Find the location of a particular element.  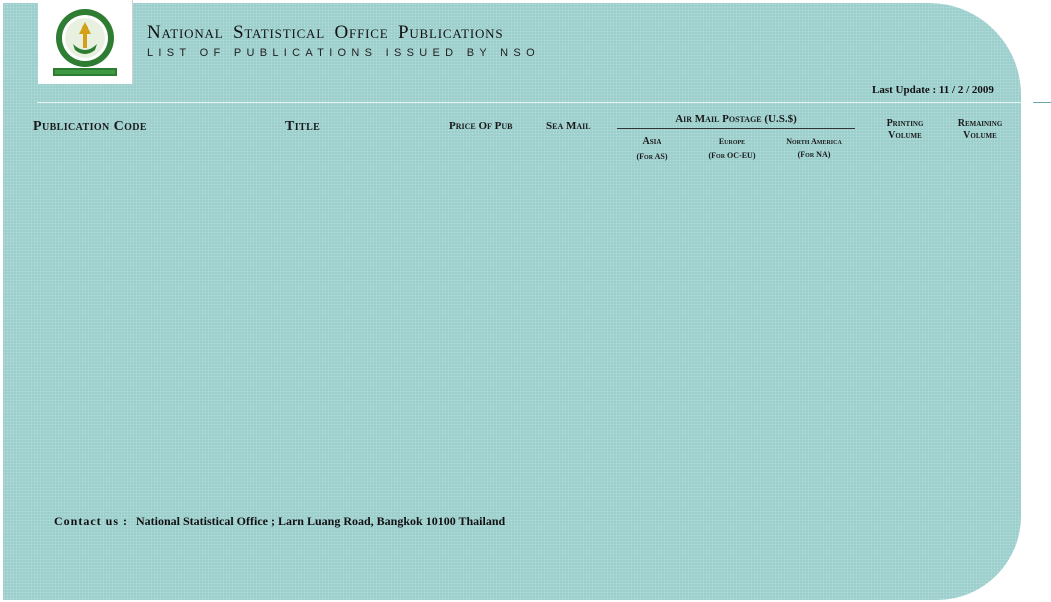

nso-emblem-icon is located at coordinates (85, 42).